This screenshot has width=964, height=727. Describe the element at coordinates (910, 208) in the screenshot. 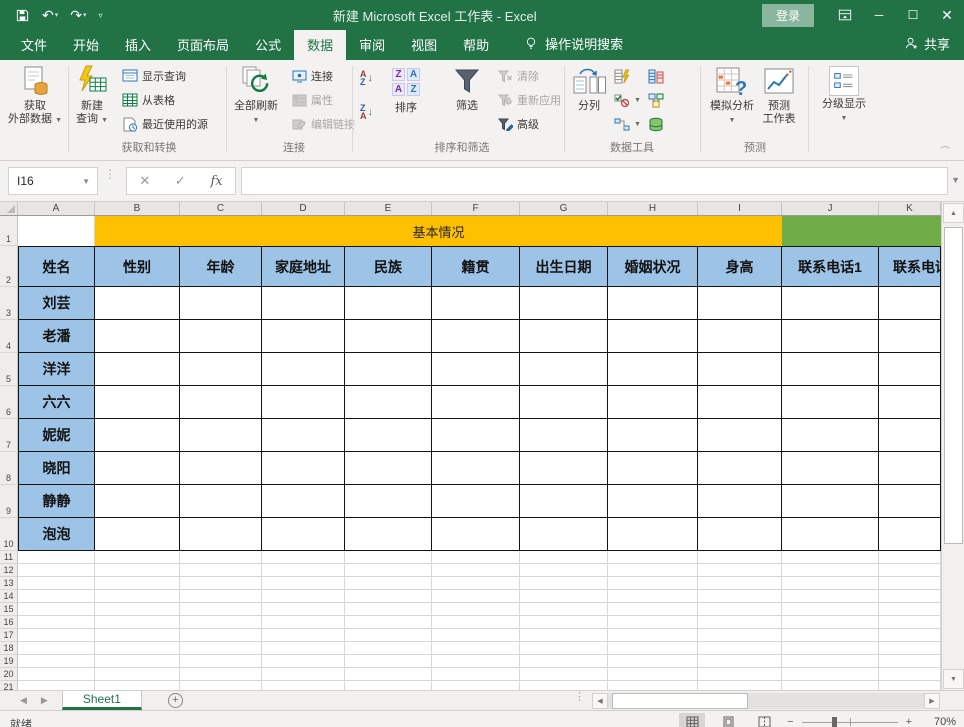

I see `column-header-K: K` at that location.